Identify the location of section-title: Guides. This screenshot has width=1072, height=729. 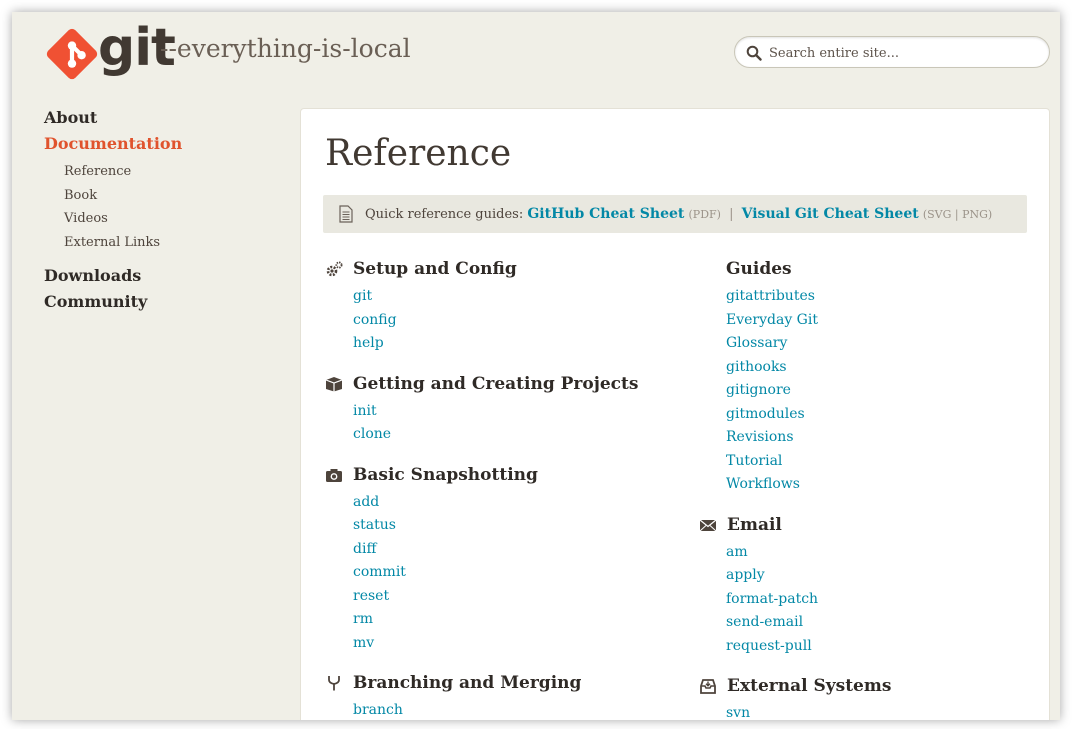
(759, 269).